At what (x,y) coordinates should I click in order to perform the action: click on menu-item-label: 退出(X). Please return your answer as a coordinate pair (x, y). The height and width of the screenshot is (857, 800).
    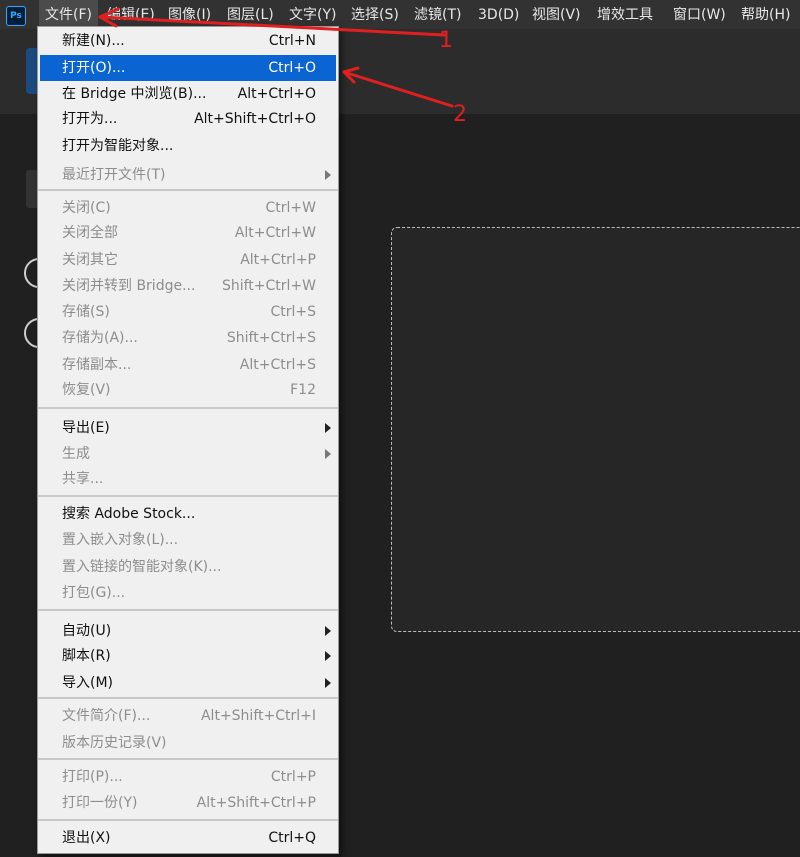
    Looking at the image, I should click on (86, 838).